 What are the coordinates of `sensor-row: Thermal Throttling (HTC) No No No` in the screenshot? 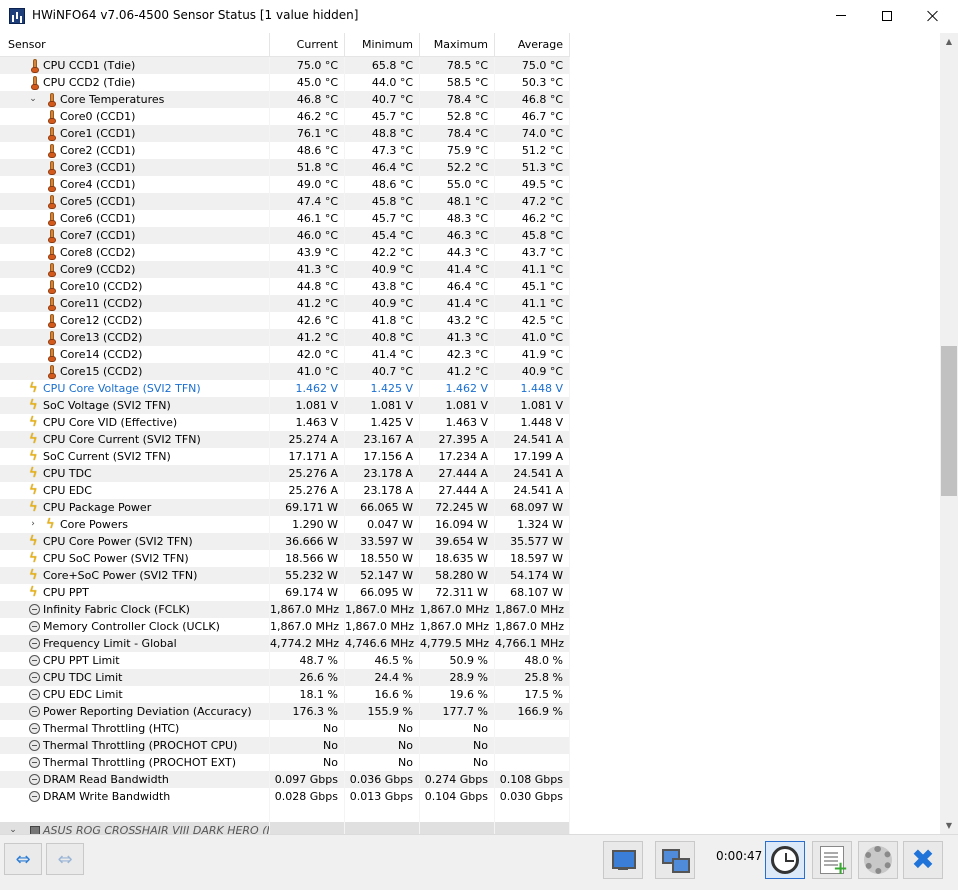 It's located at (285, 728).